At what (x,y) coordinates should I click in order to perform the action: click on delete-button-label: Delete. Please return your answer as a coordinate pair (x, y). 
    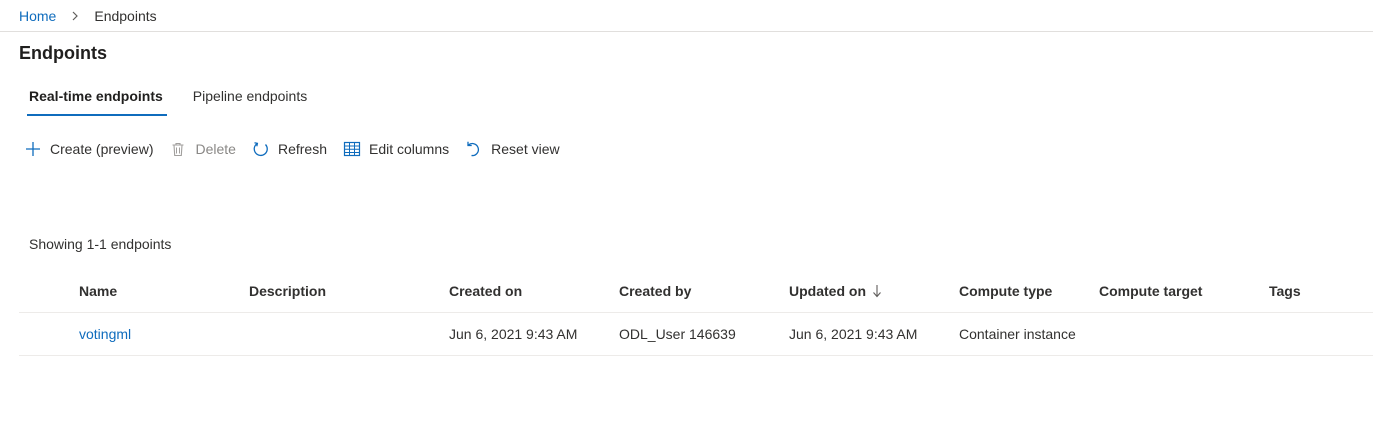
    Looking at the image, I should click on (215, 149).